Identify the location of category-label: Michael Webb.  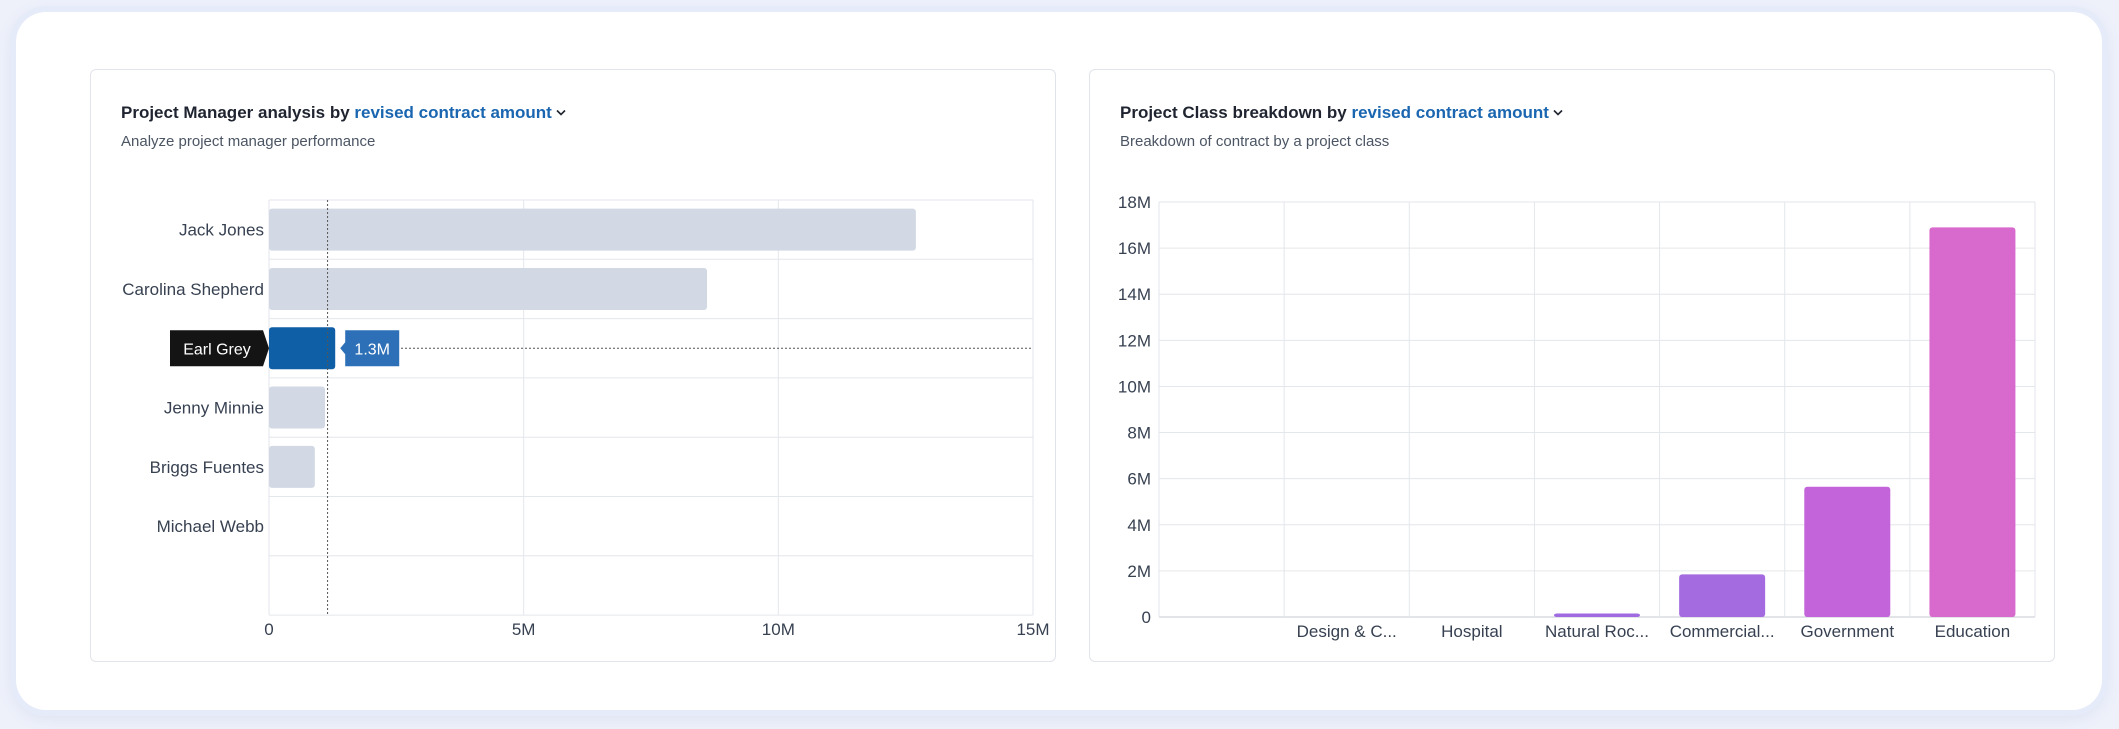
(210, 526).